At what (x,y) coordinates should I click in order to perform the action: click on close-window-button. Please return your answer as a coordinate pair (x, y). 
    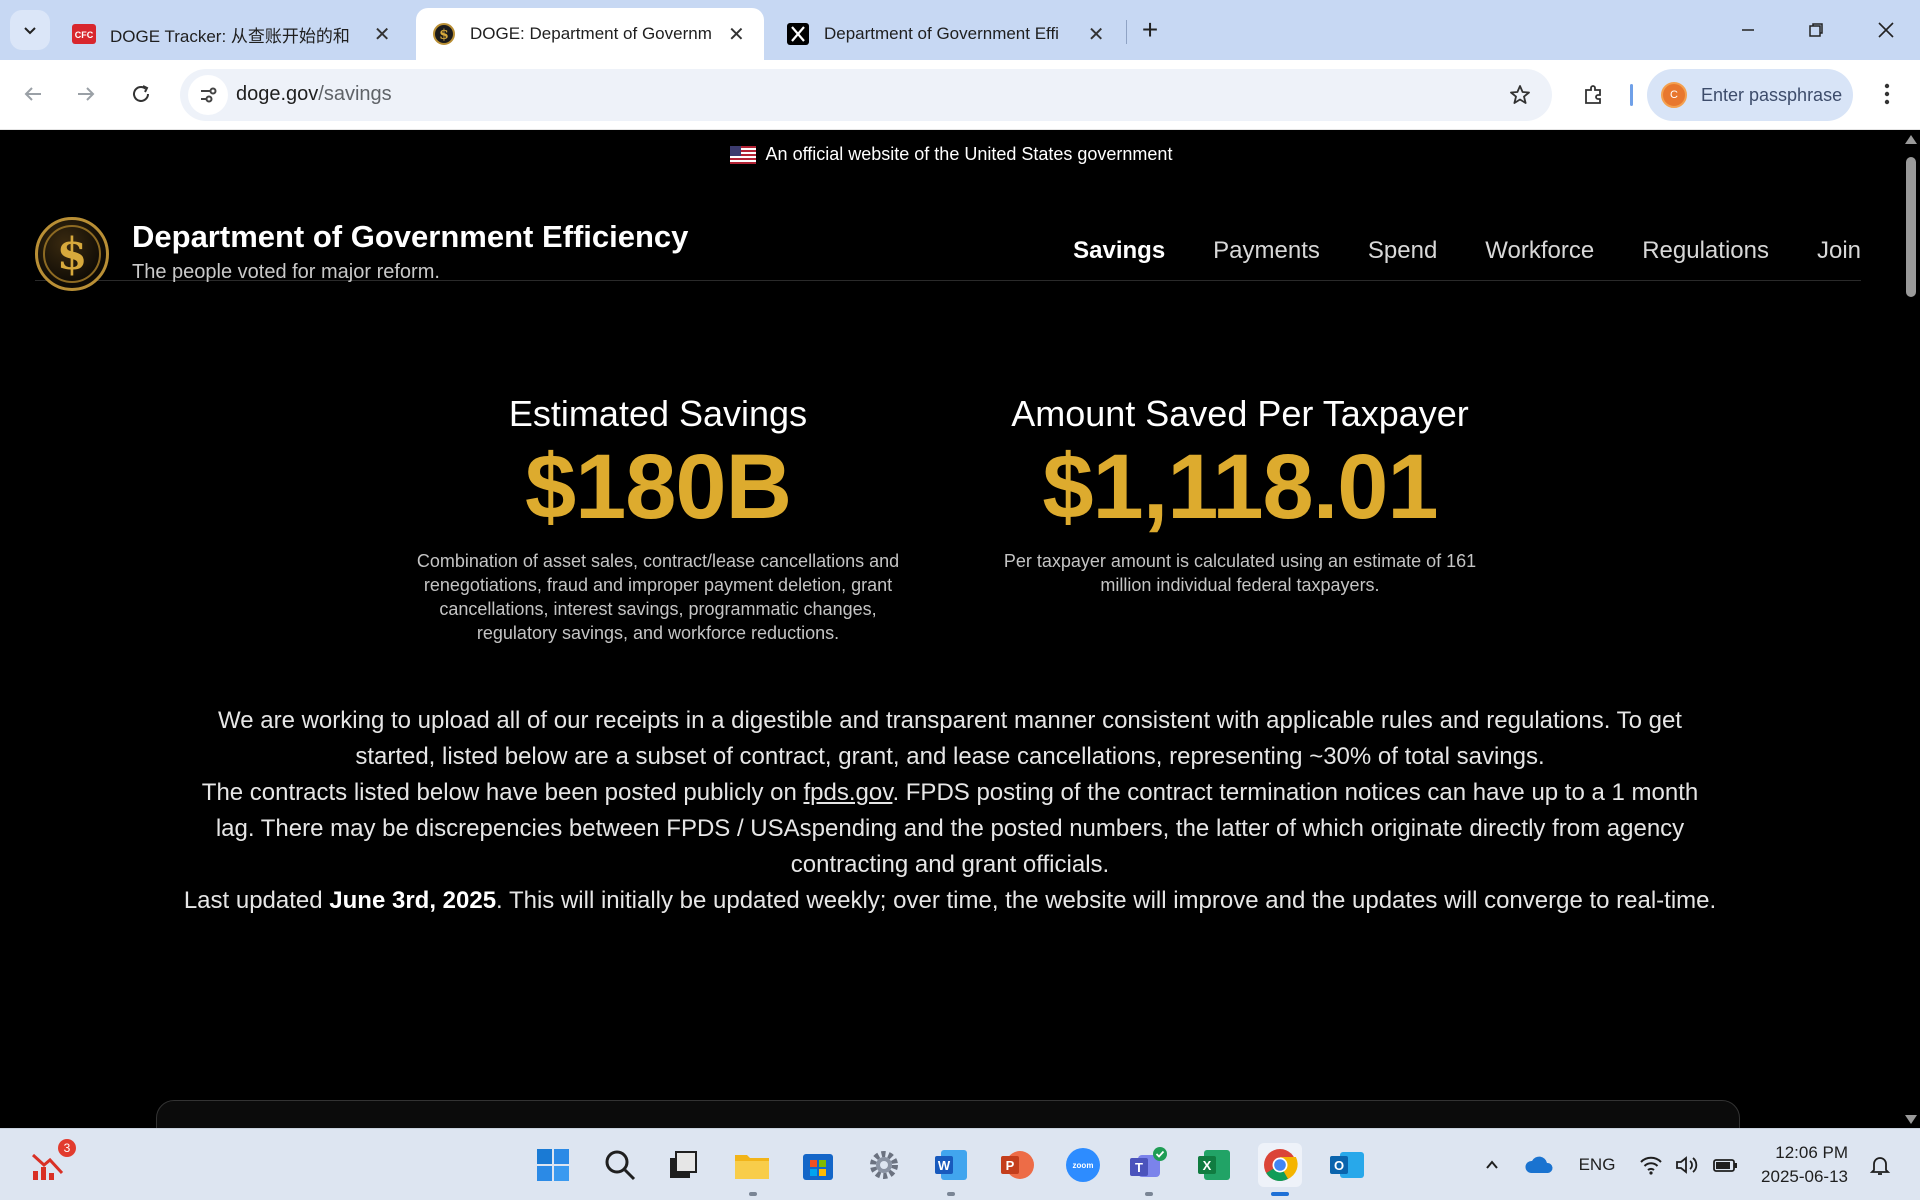
    Looking at the image, I should click on (1886, 30).